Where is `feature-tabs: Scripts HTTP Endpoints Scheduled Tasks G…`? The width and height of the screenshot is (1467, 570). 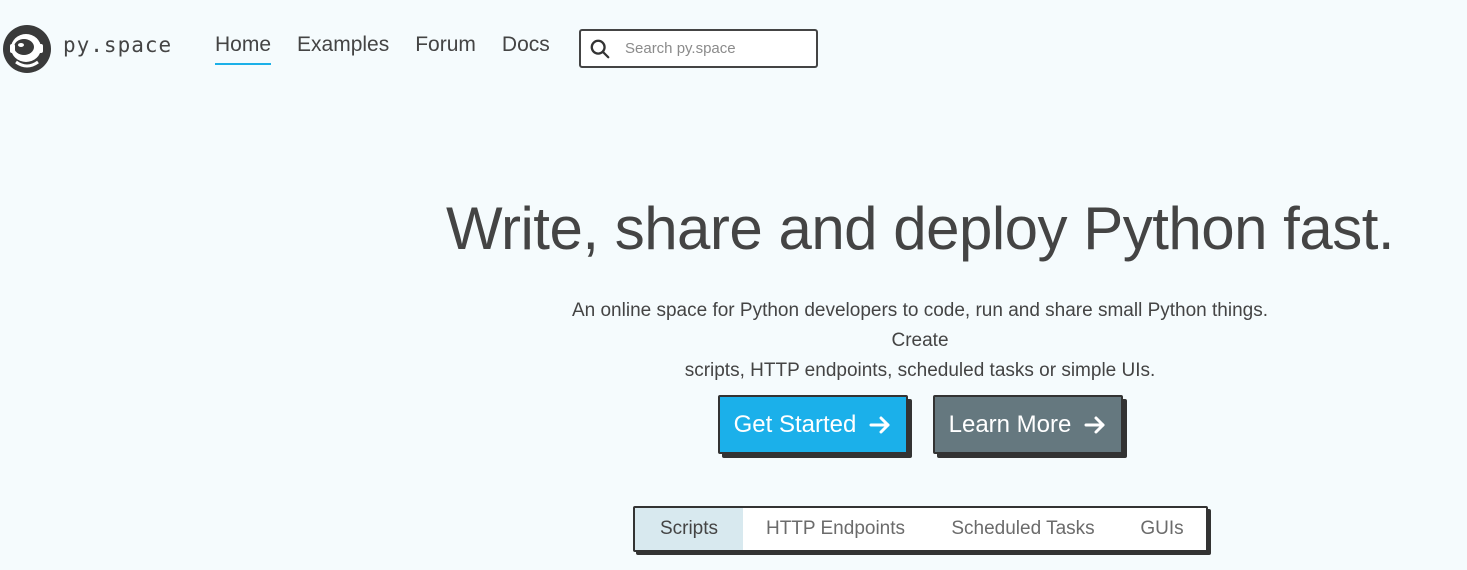
feature-tabs: Scripts HTTP Endpoints Scheduled Tasks G… is located at coordinates (920, 529).